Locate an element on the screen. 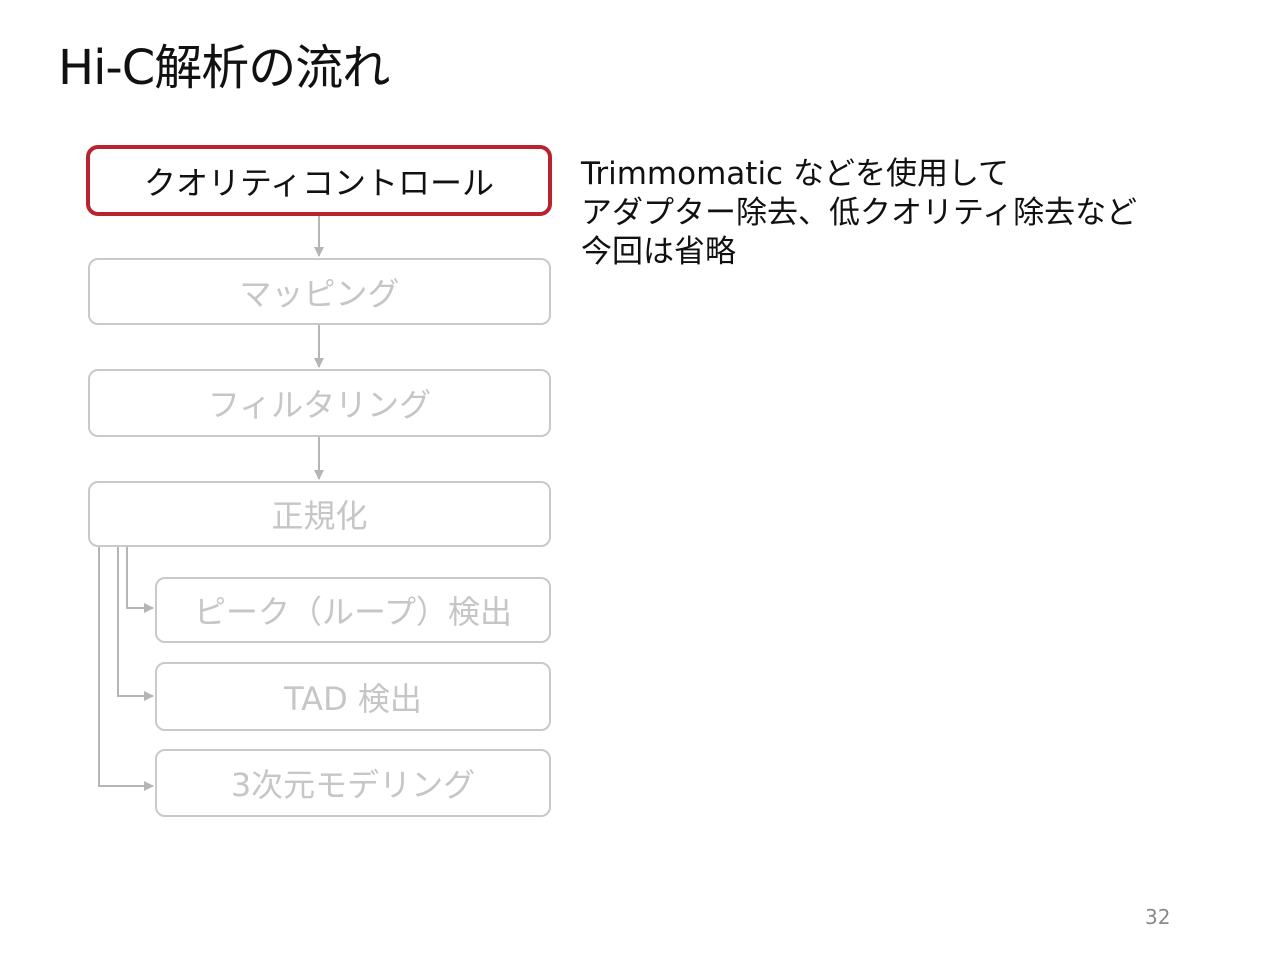 This screenshot has width=1280, height=960. step-quality-control: クオリティコントロール is located at coordinates (319, 180).